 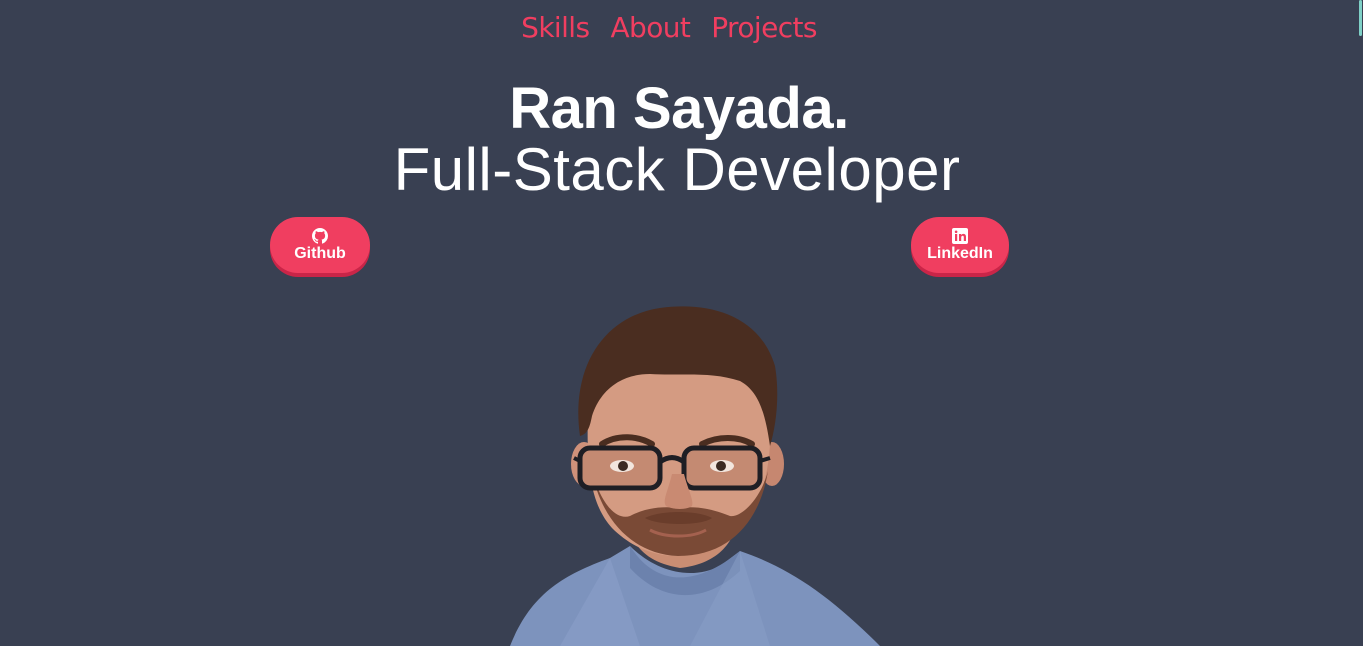 I want to click on nav-link-about: About, so click(x=650, y=28).